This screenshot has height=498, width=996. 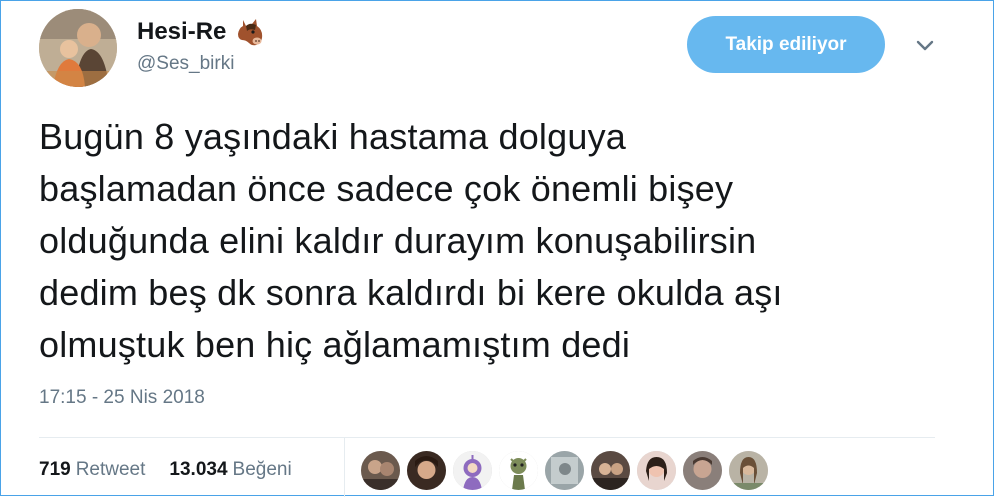 What do you see at coordinates (386, 188) in the screenshot?
I see `tweet-text-line: başlamadan önce sadece çok önemli bişey` at bounding box center [386, 188].